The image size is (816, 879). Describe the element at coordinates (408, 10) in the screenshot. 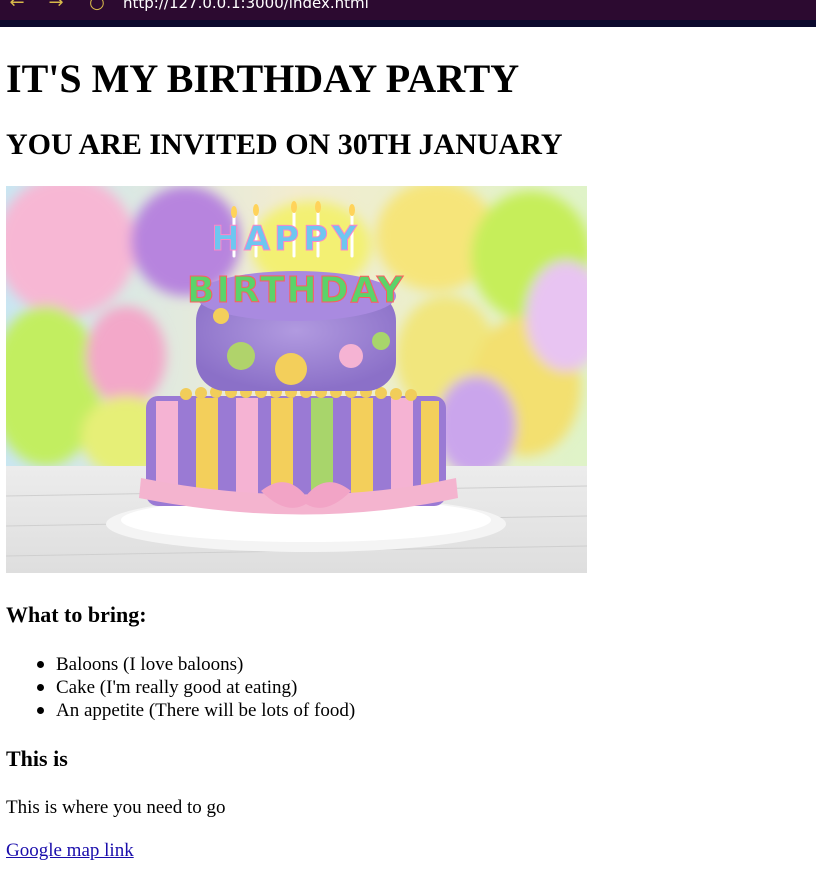

I see `address-bar: ← → ○ http://127.0.0.1:3000/index.html` at that location.